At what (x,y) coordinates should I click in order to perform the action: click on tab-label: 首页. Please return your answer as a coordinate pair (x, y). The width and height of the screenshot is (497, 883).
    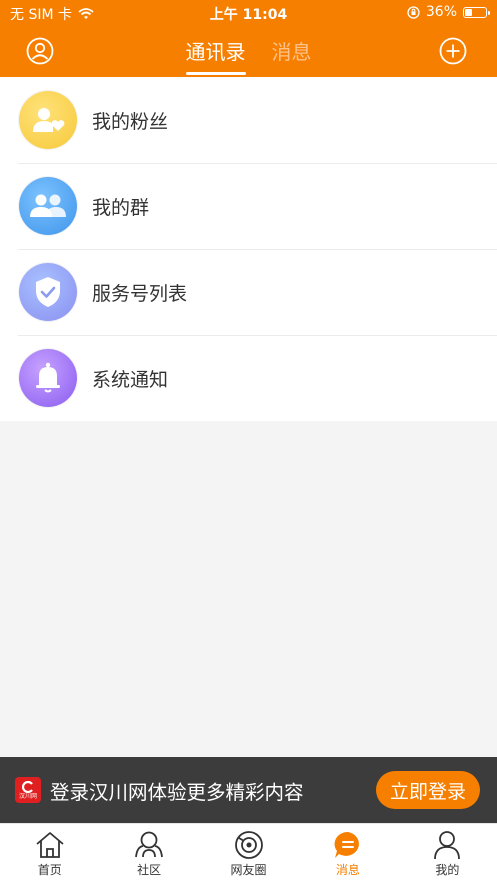
    Looking at the image, I should click on (49, 870).